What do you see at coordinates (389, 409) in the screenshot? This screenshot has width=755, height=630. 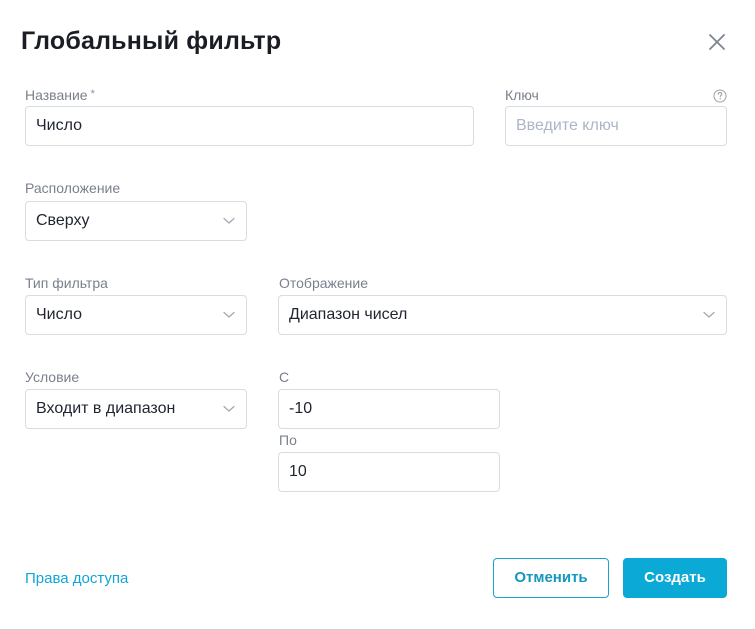 I see `from-input` at bounding box center [389, 409].